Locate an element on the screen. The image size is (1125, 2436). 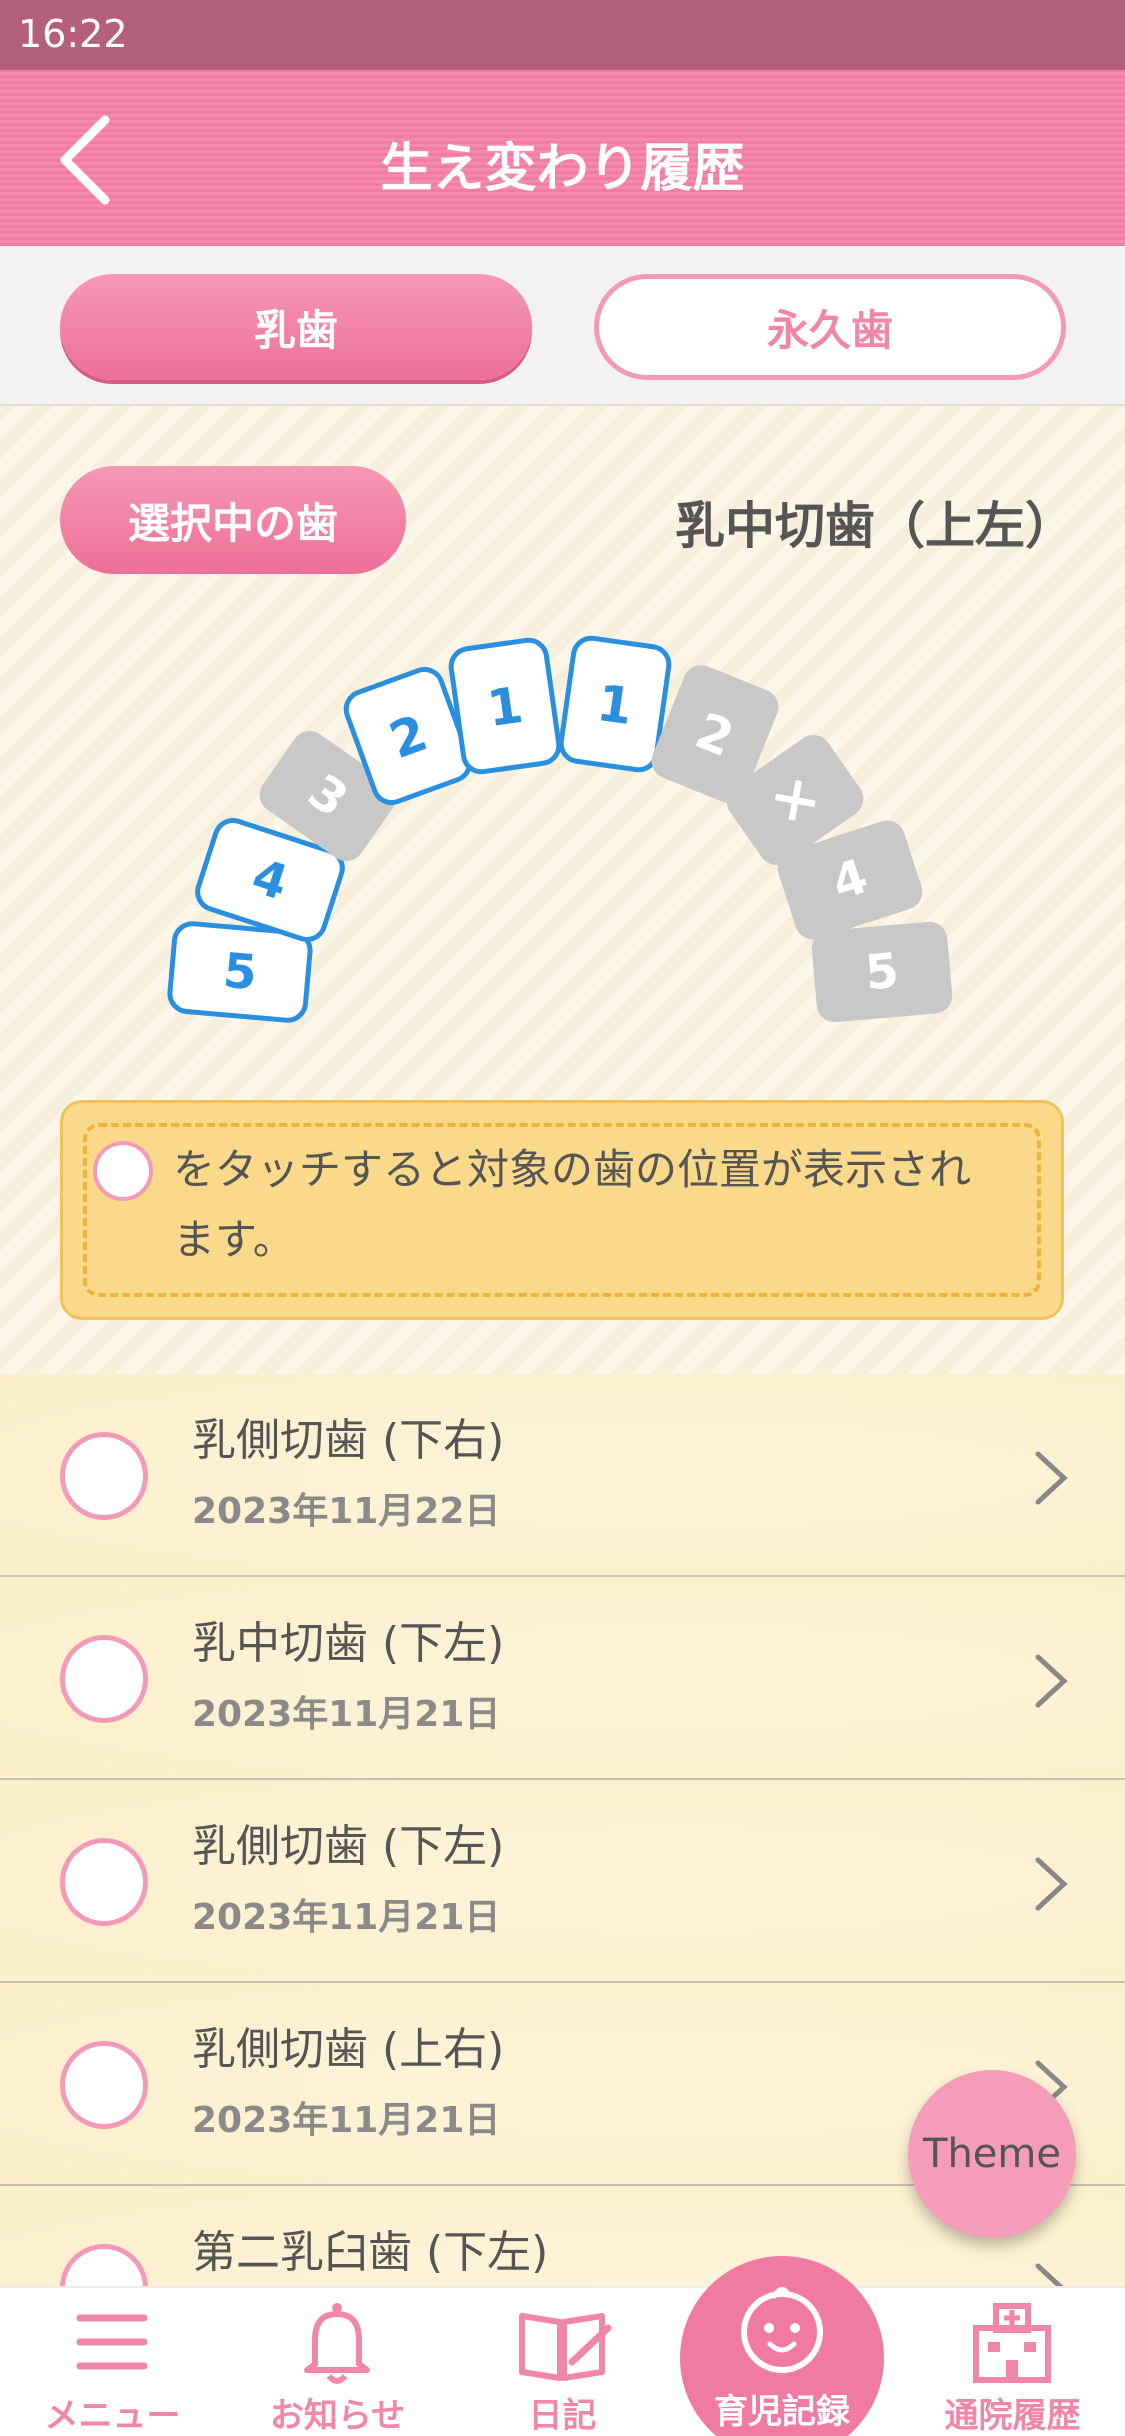
diary-book-icon is located at coordinates (565, 2347).